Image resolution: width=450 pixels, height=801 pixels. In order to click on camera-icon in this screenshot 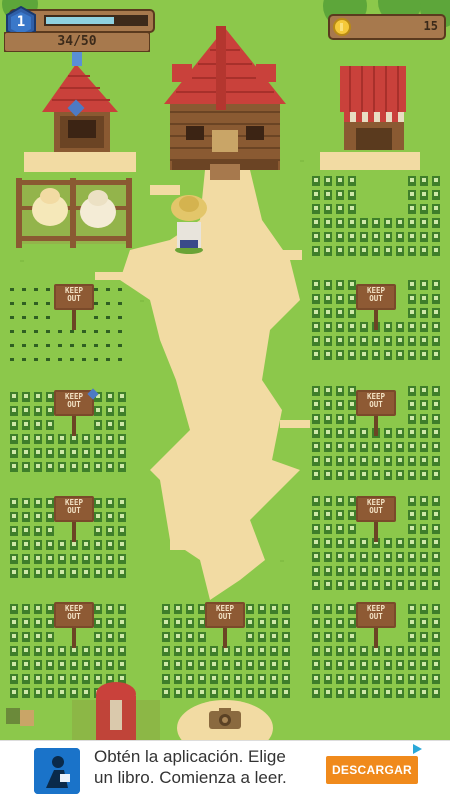, I will do `click(225, 718)`.